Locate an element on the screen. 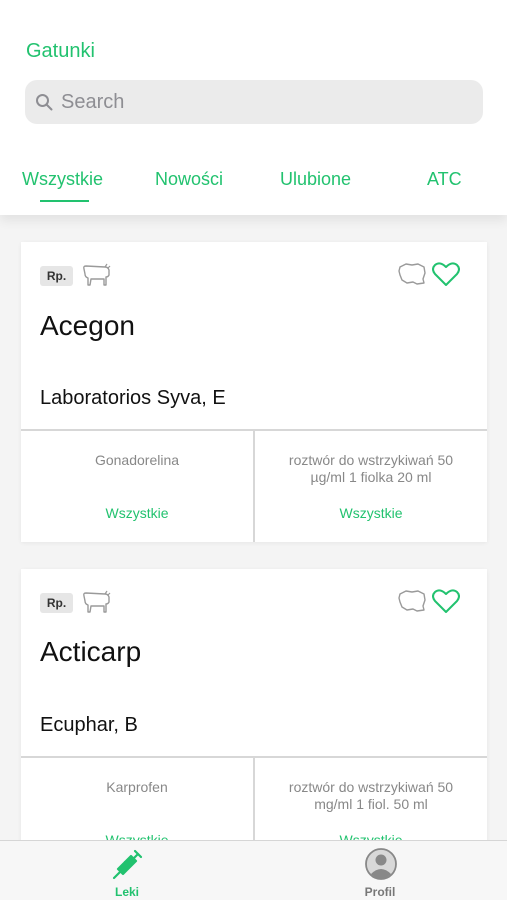 The width and height of the screenshot is (507, 900). syringe-icon is located at coordinates (127, 864).